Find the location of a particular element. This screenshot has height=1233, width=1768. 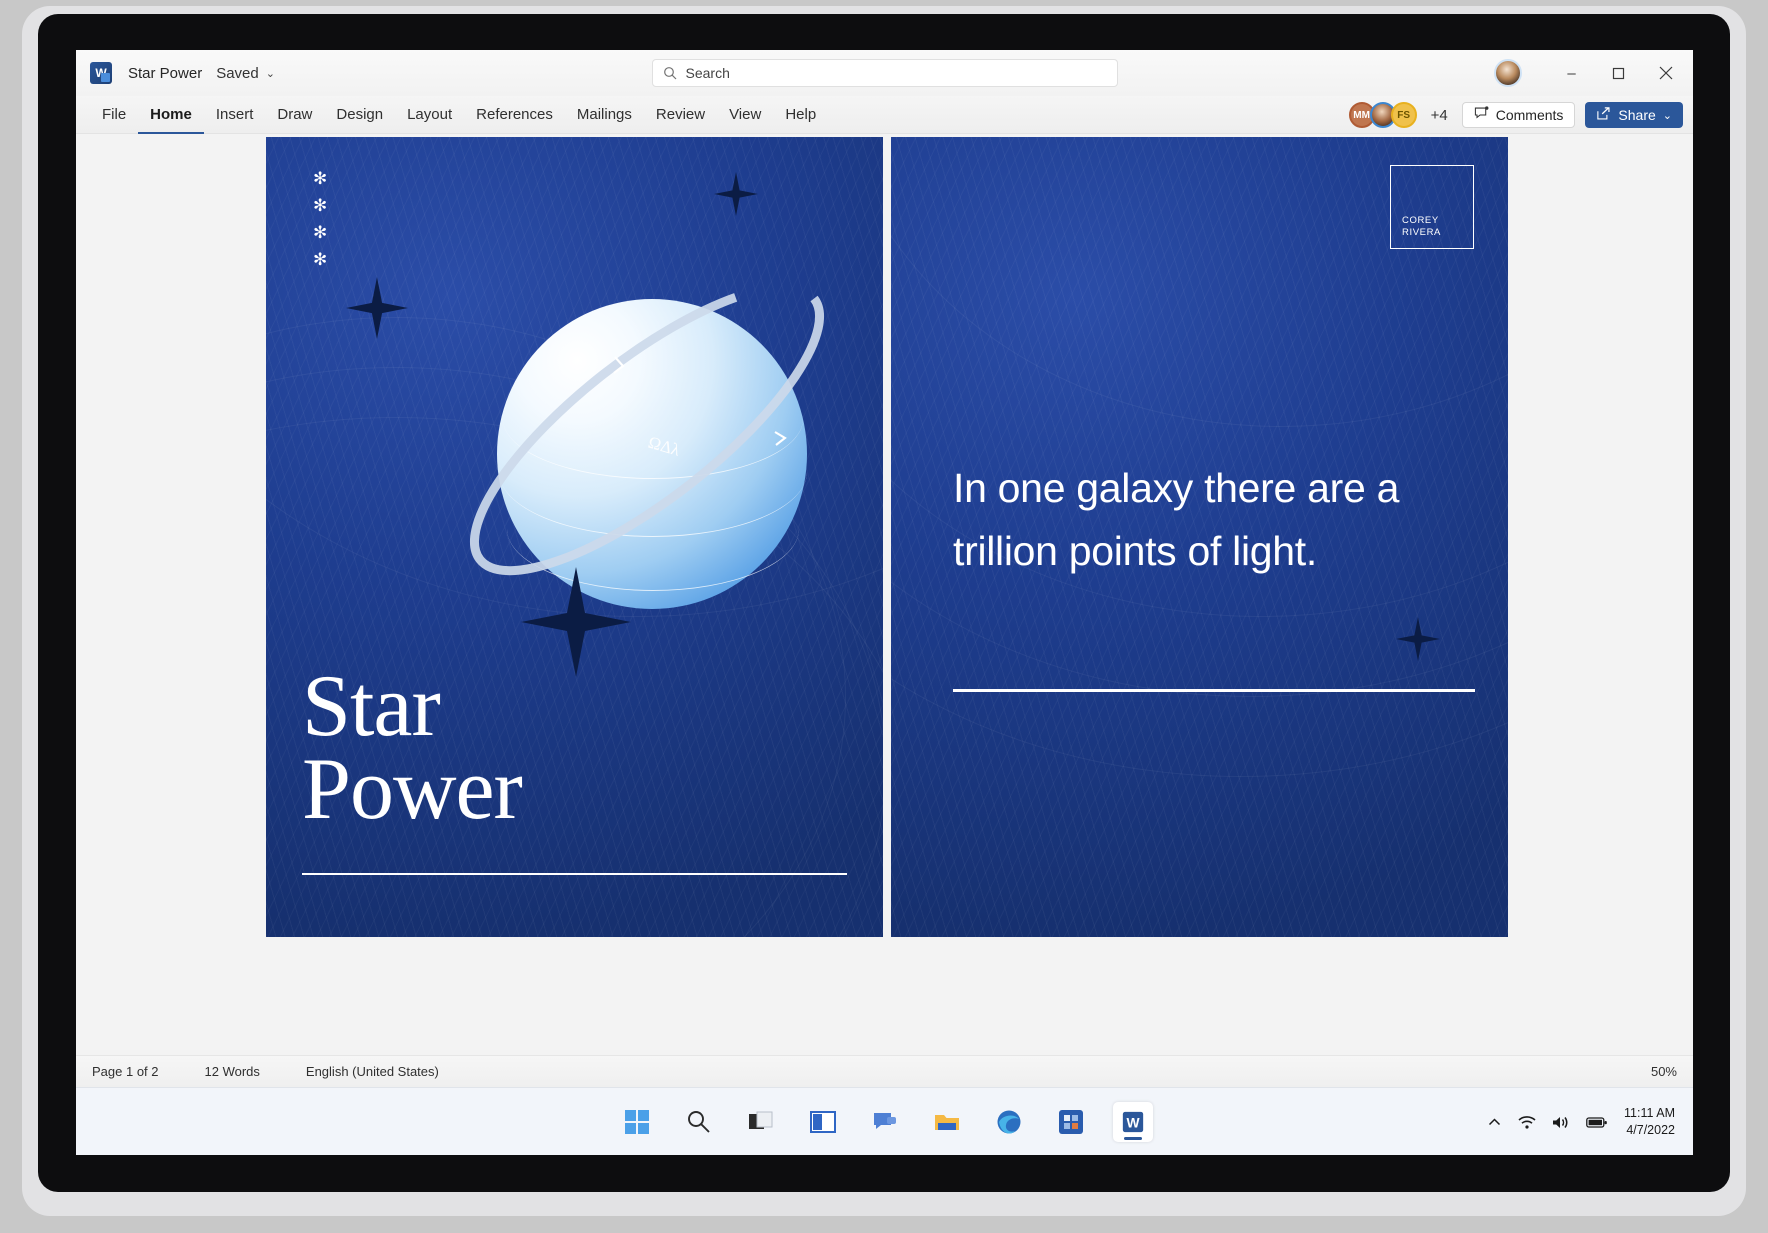

save-state-button: Saved ⌄ is located at coordinates (245, 73).